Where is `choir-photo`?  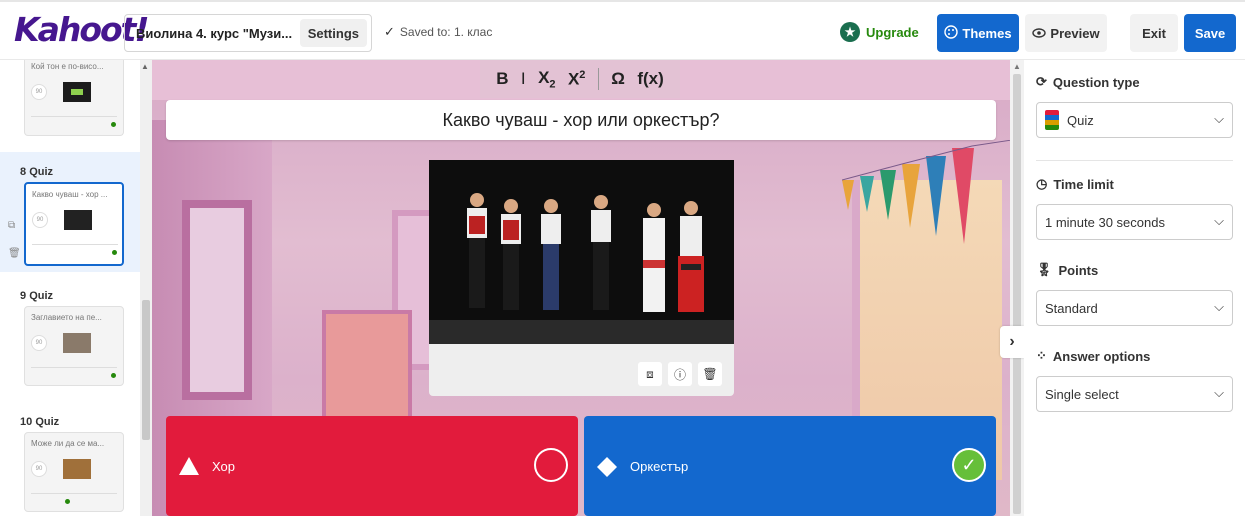
choir-photo is located at coordinates (581, 252).